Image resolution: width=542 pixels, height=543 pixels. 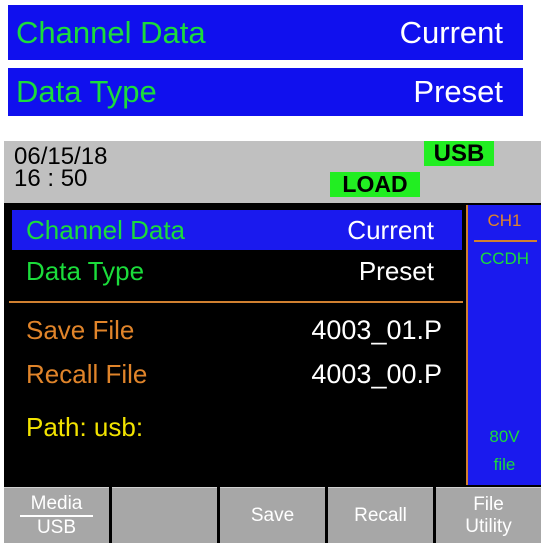 What do you see at coordinates (390, 229) in the screenshot?
I see `channel-data-value: Current` at bounding box center [390, 229].